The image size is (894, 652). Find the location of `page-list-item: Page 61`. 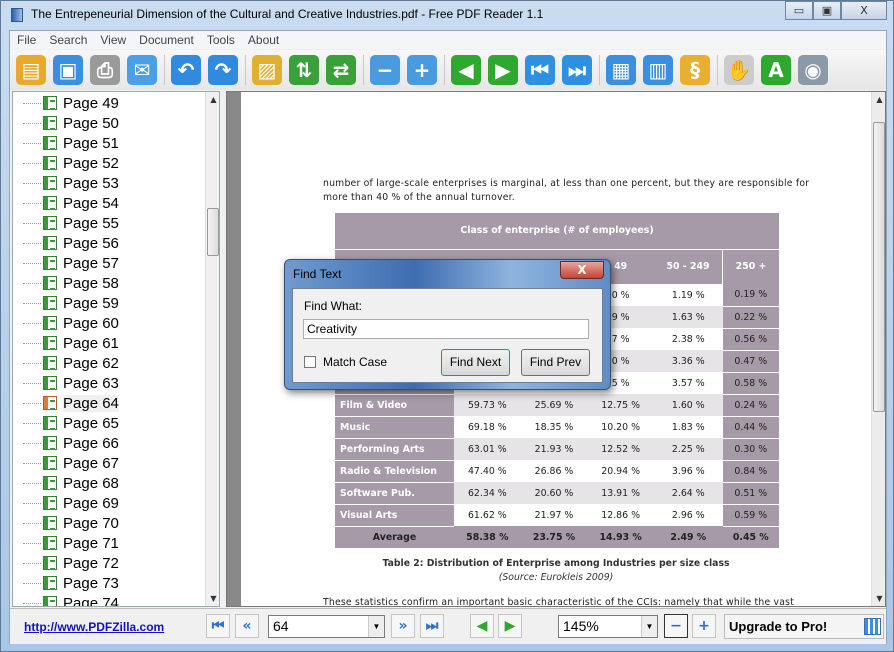

page-list-item: Page 61 is located at coordinates (66, 343).